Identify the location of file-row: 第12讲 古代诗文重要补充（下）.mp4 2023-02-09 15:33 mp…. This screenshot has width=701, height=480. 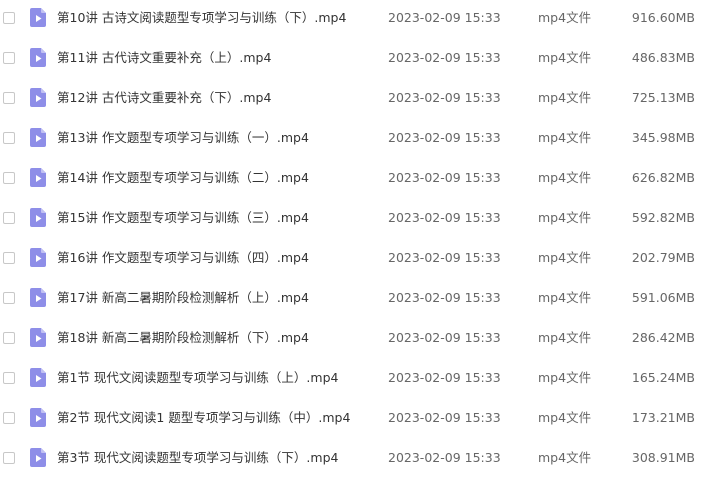
(350, 100).